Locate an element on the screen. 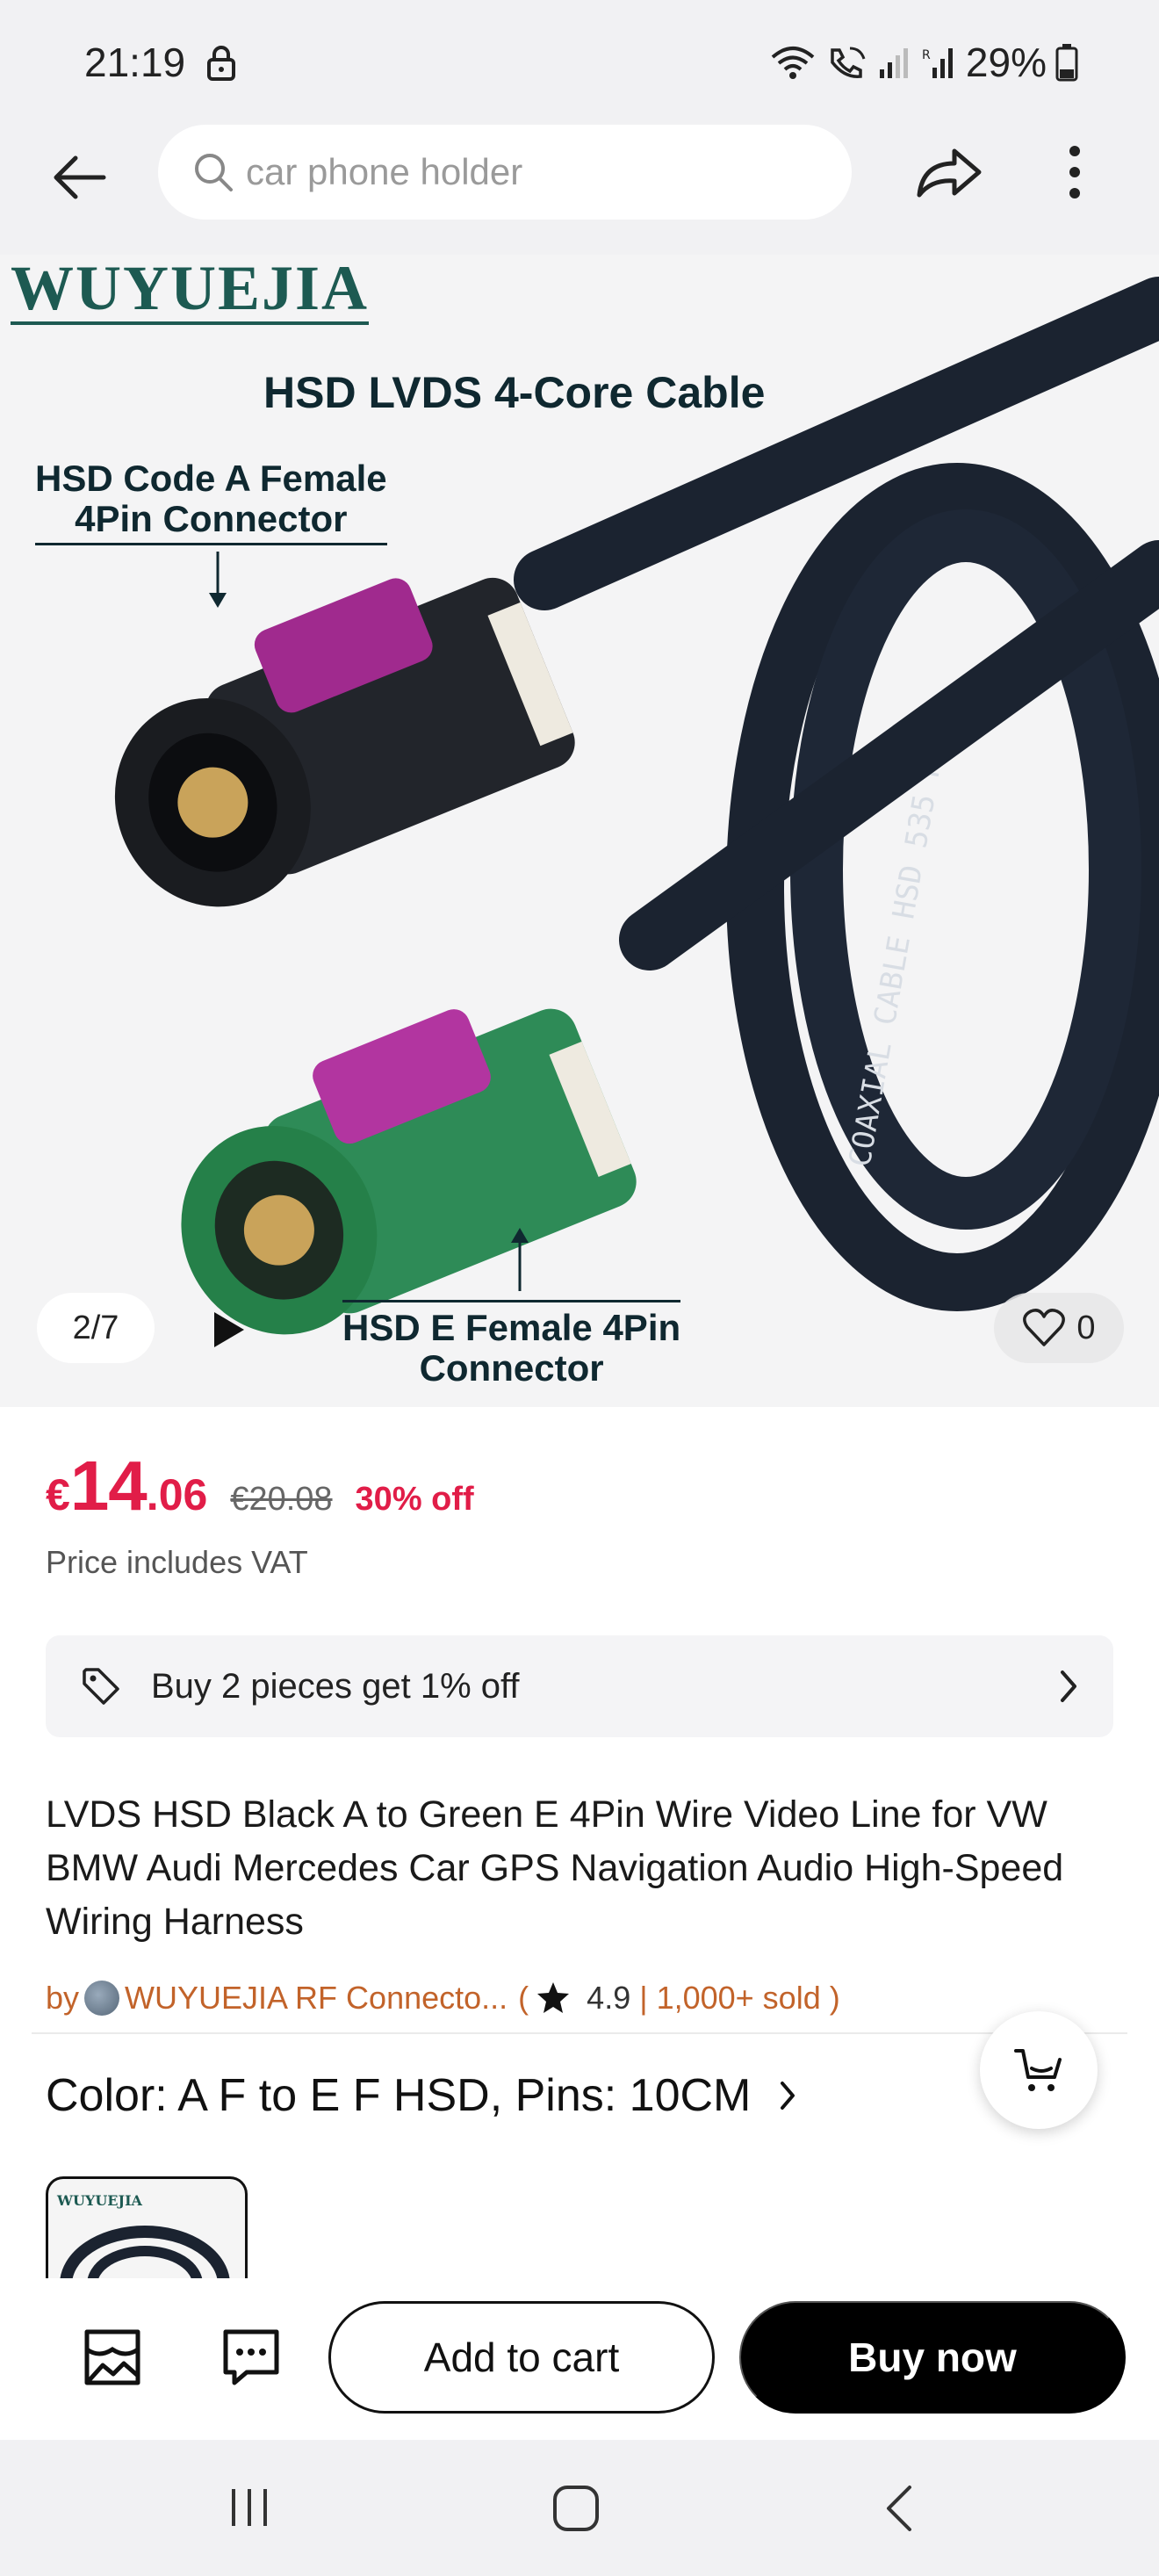  bottom-action-bar: Add to cart Buy now is located at coordinates (579, 2359).